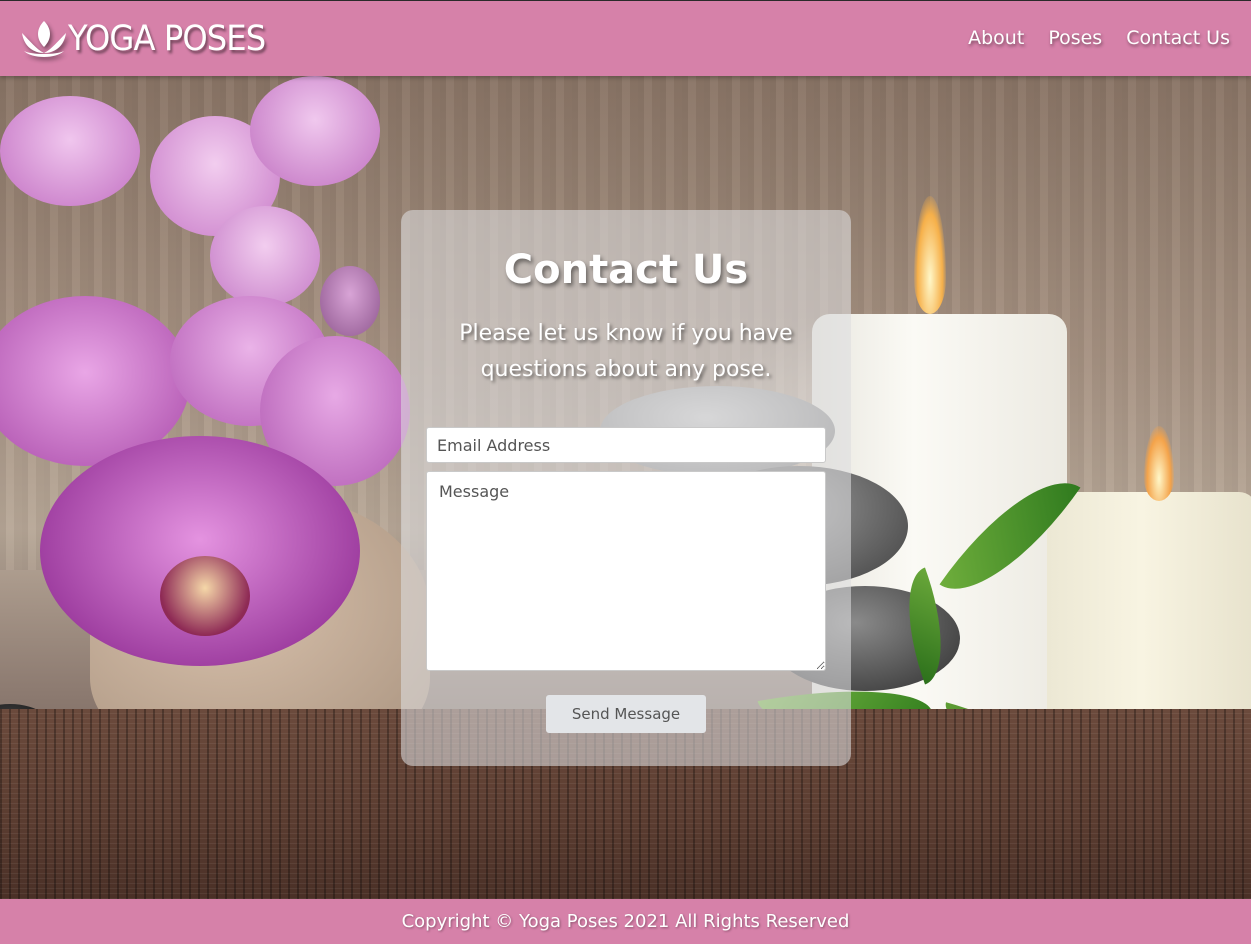 The height and width of the screenshot is (944, 1251). Describe the element at coordinates (1075, 38) in the screenshot. I see `nav-poses-link: Poses` at that location.